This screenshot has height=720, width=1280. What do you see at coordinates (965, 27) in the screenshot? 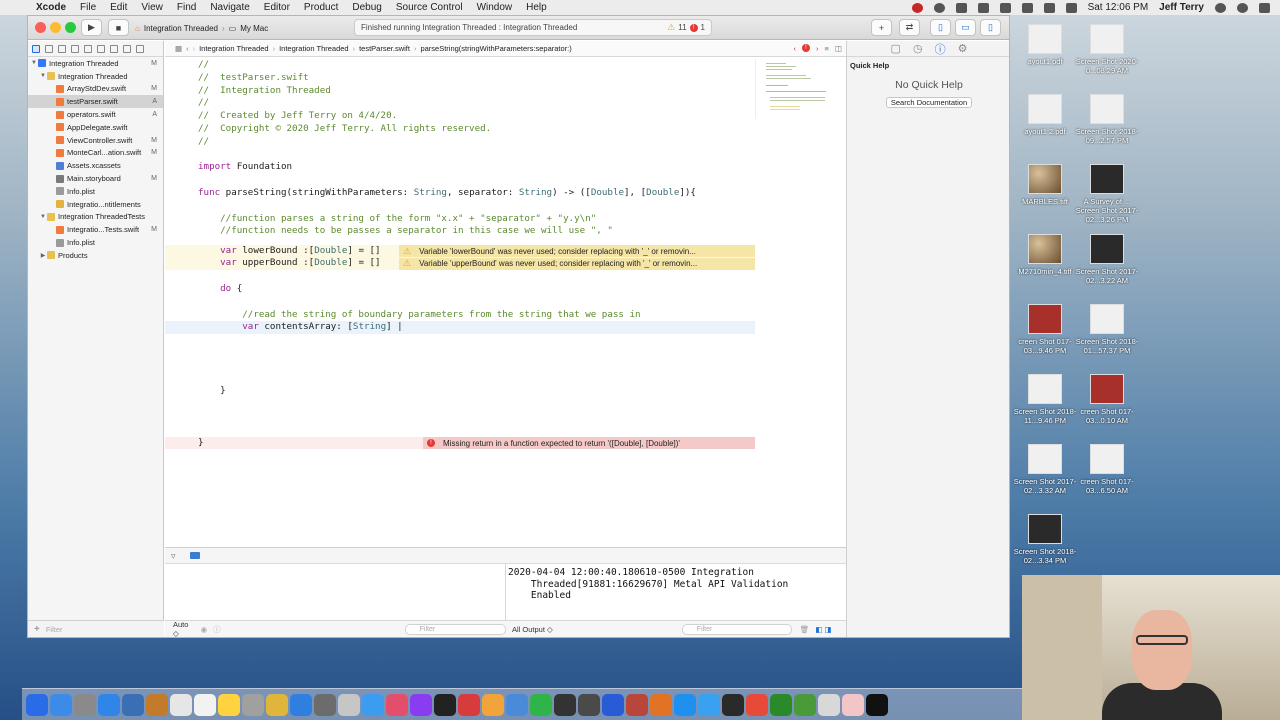
I see `toggle-debug-area-button: ▭` at bounding box center [965, 27].